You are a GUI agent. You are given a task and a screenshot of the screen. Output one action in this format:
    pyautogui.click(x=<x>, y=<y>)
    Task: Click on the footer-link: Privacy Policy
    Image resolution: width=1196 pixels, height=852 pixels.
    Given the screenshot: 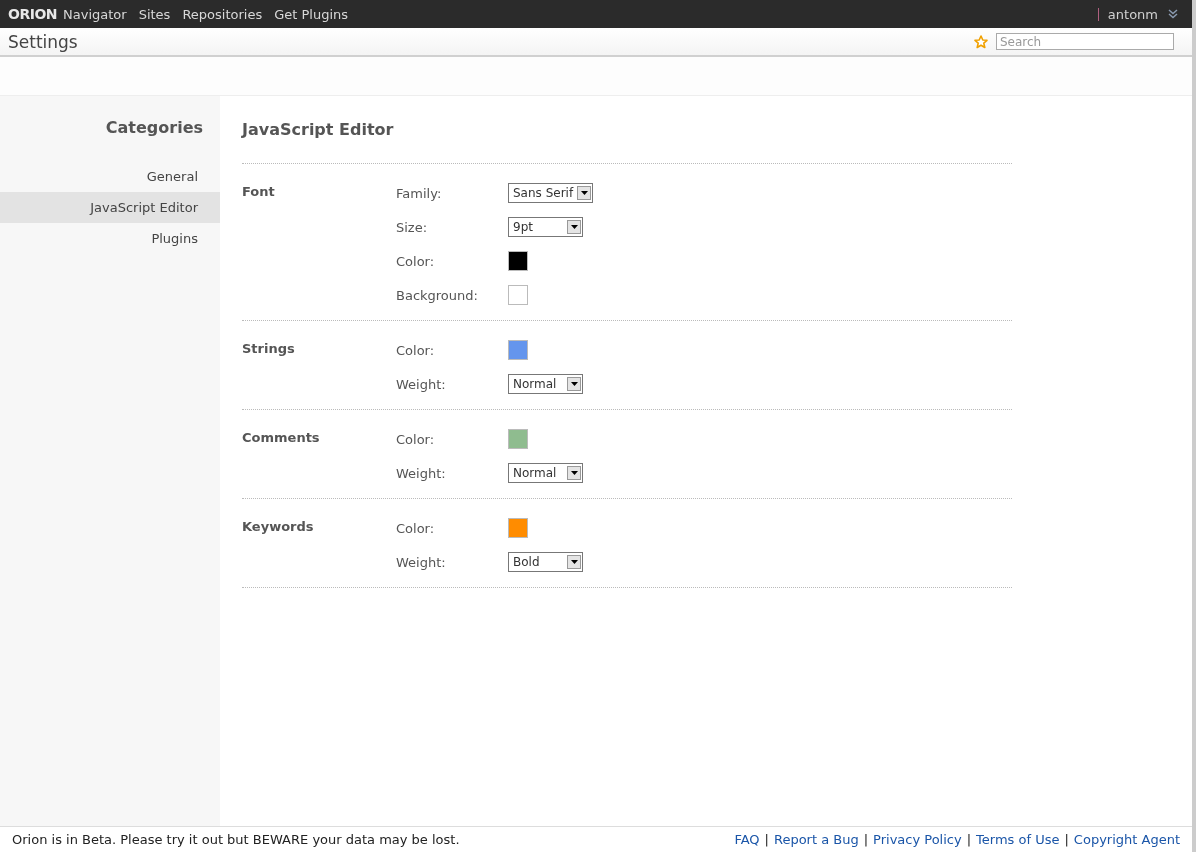 What is the action you would take?
    pyautogui.click(x=917, y=839)
    